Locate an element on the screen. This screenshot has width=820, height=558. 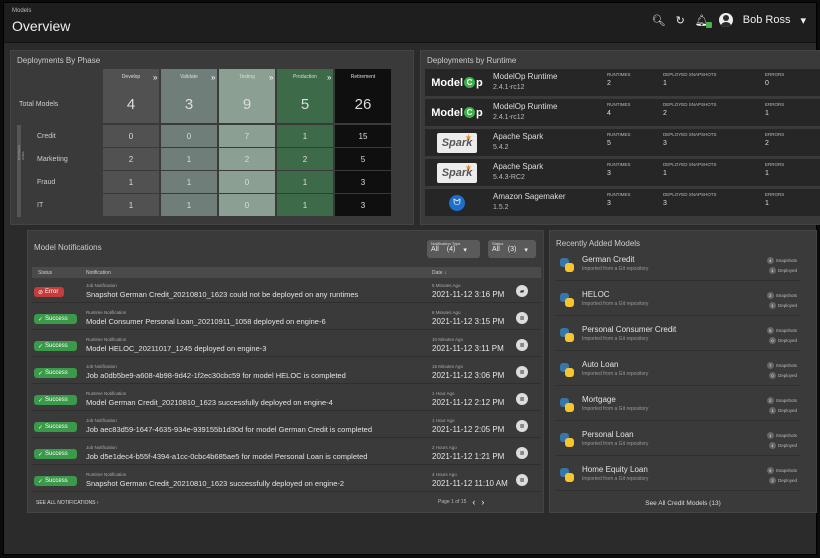
prev-page-icon: ‹ is located at coordinates (473, 502).